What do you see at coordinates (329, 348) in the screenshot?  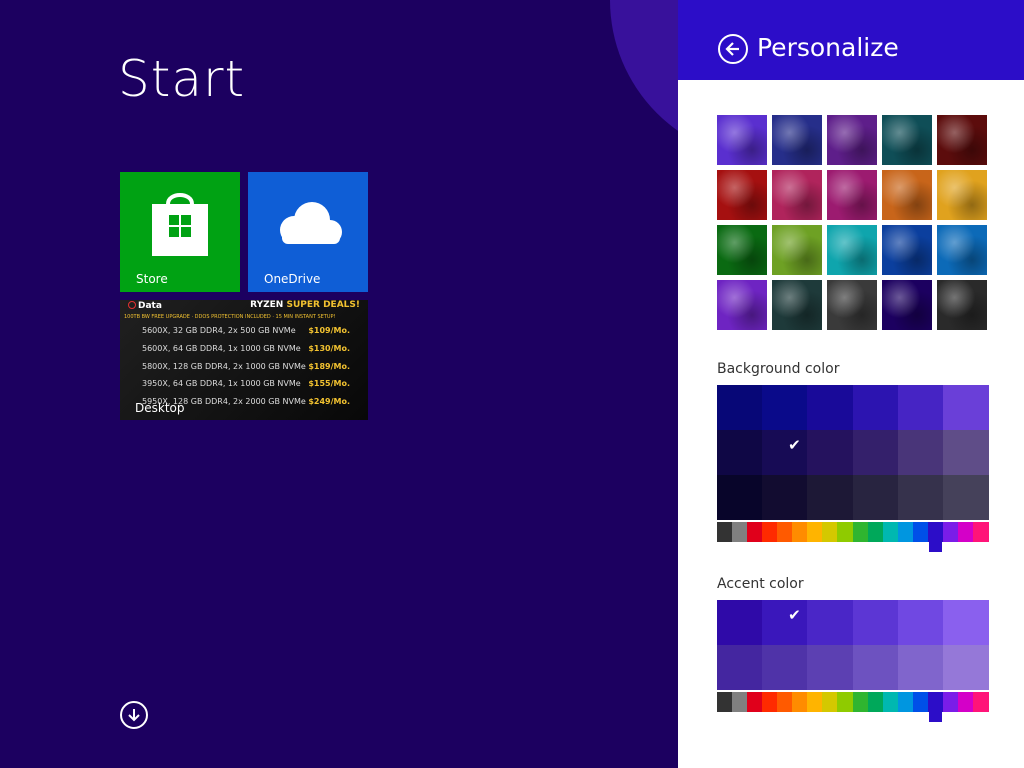 I see `ad-row-price: $130/Mo.` at bounding box center [329, 348].